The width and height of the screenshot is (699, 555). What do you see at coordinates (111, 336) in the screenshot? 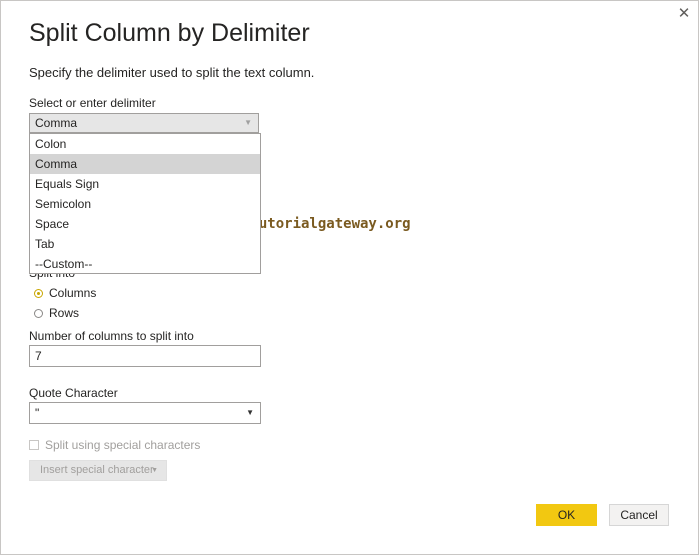
I see `columns-count-label: Number of columns to split into` at bounding box center [111, 336].